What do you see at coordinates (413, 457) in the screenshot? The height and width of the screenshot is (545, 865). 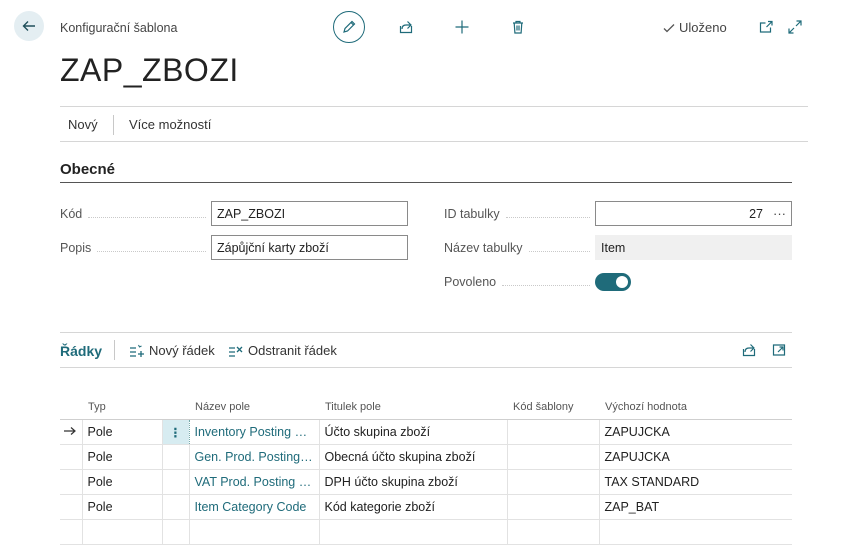 I see `cell-field-caption: Obecná účto skupina zboží` at bounding box center [413, 457].